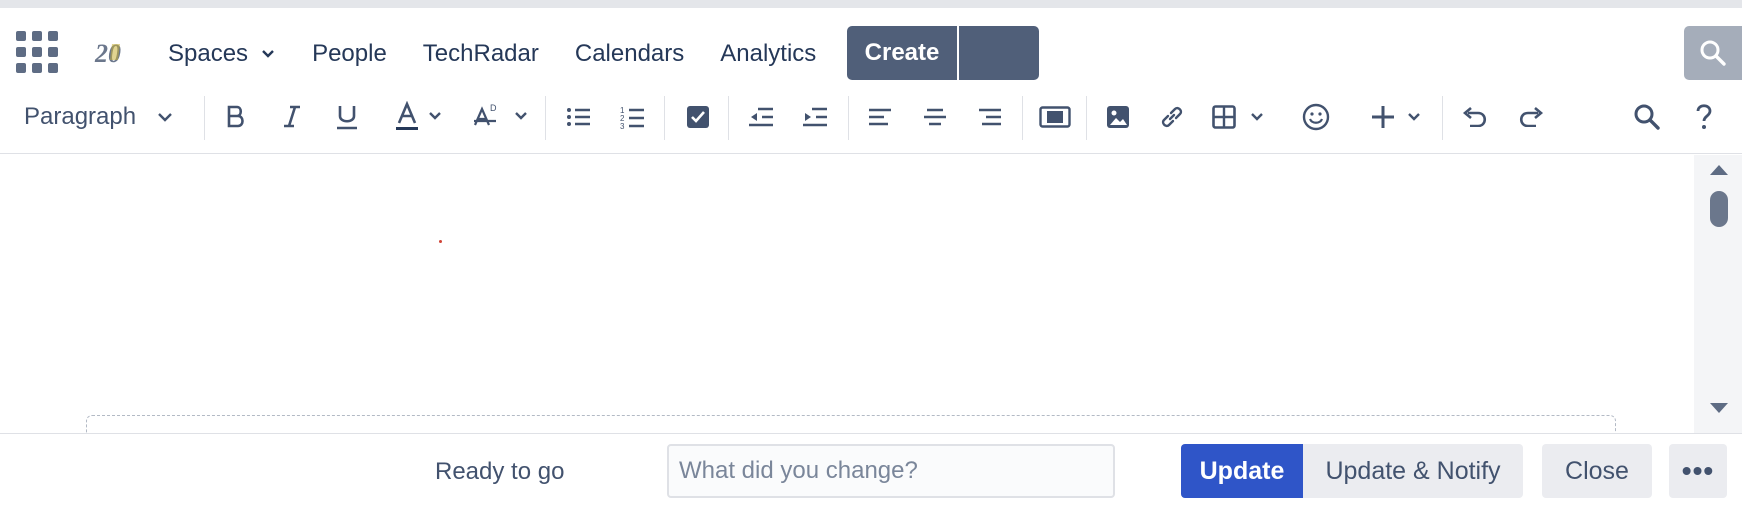 The width and height of the screenshot is (1742, 517). I want to click on nav-techradar-label: TechRadar, so click(480, 53).